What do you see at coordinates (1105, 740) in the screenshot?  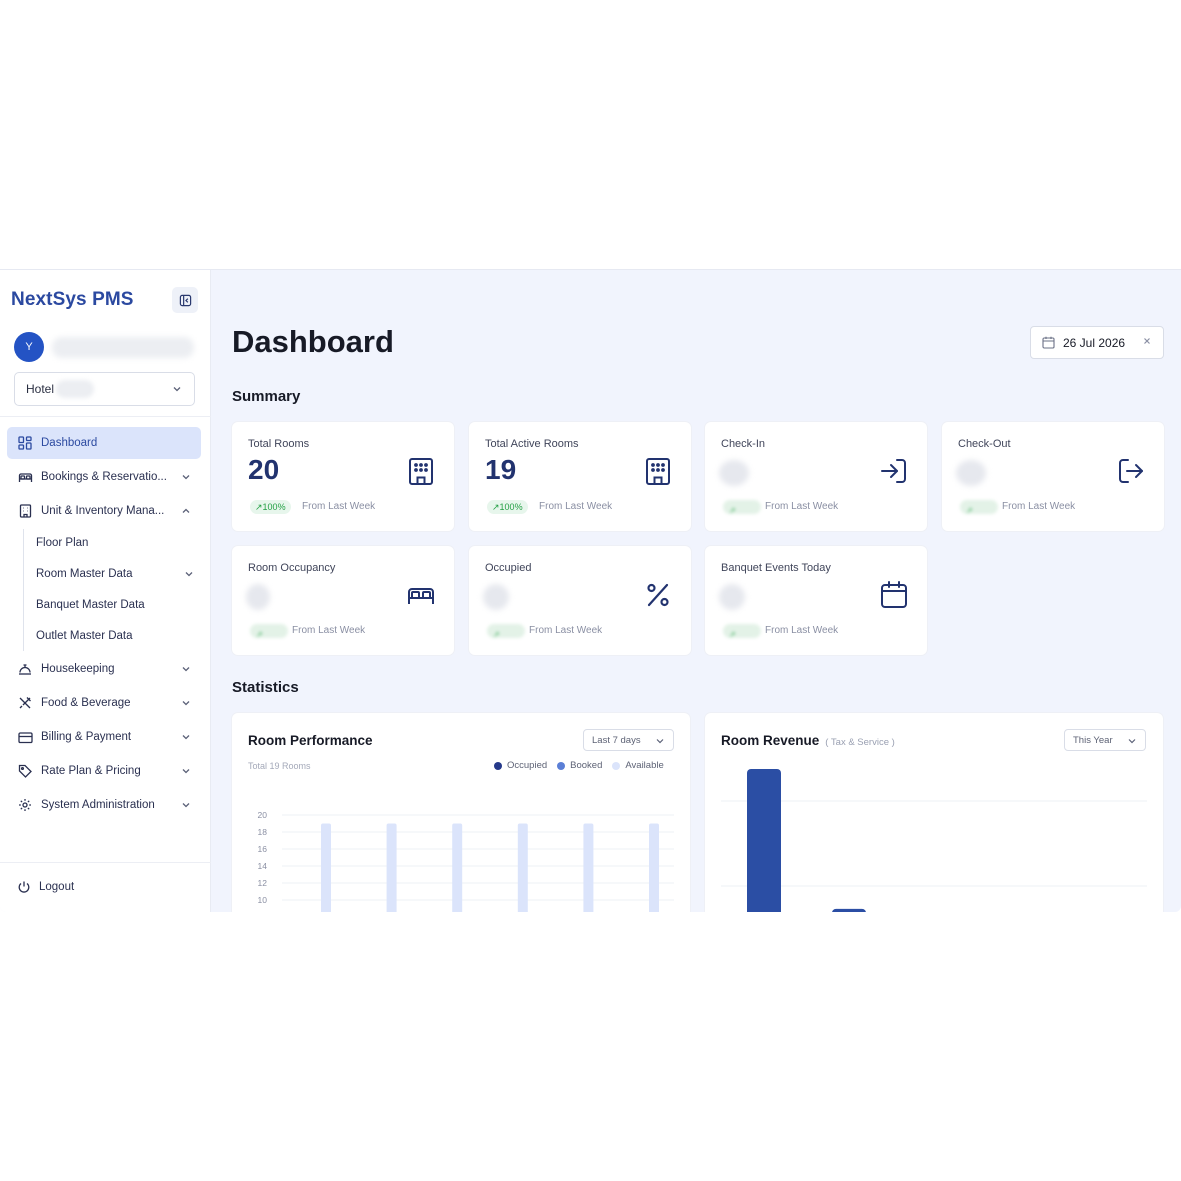 I see `range-select: This Year` at bounding box center [1105, 740].